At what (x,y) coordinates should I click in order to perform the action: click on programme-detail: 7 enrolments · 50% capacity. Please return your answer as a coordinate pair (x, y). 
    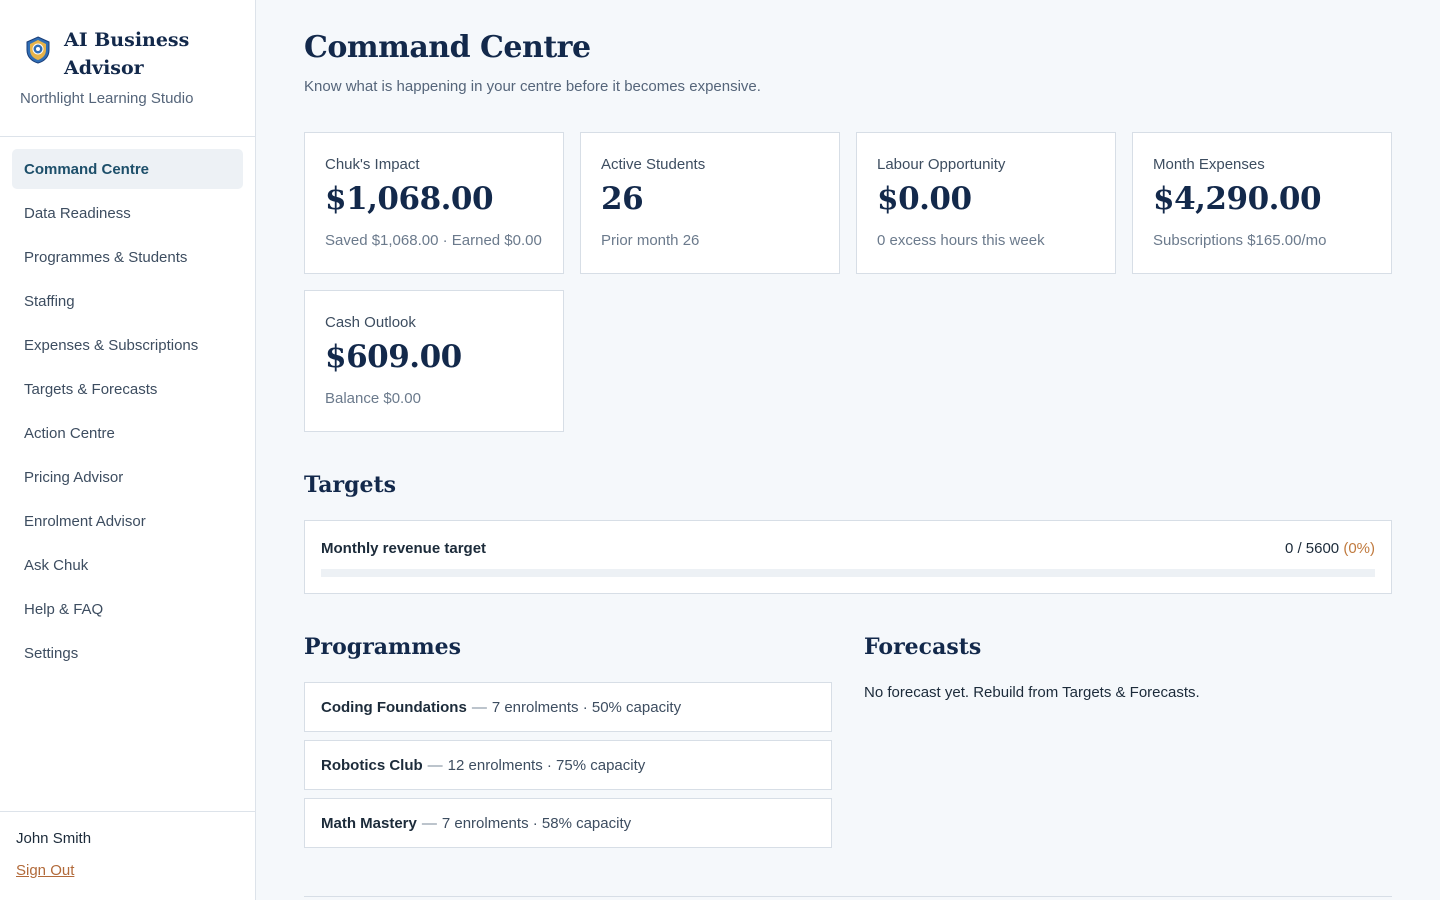
    Looking at the image, I should click on (586, 707).